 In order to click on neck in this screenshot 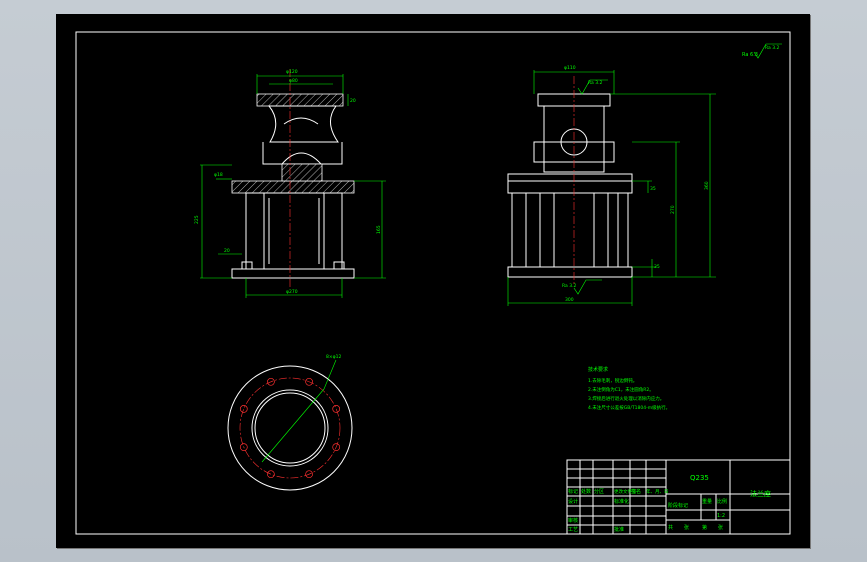, I will do `click(303, 124)`.